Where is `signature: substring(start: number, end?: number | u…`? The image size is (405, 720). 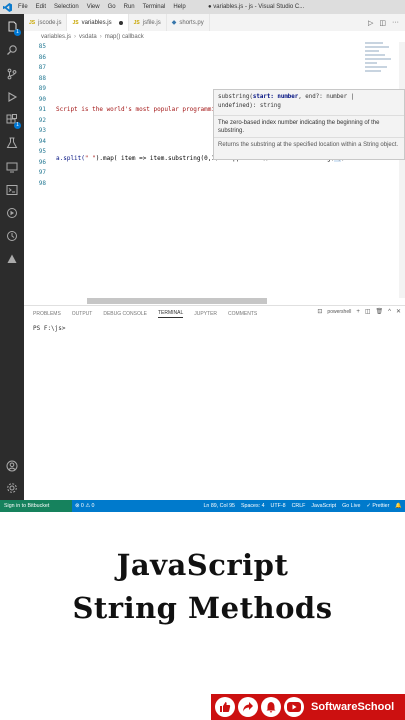 signature: substring(start: number, end?: number | u… is located at coordinates (309, 103).